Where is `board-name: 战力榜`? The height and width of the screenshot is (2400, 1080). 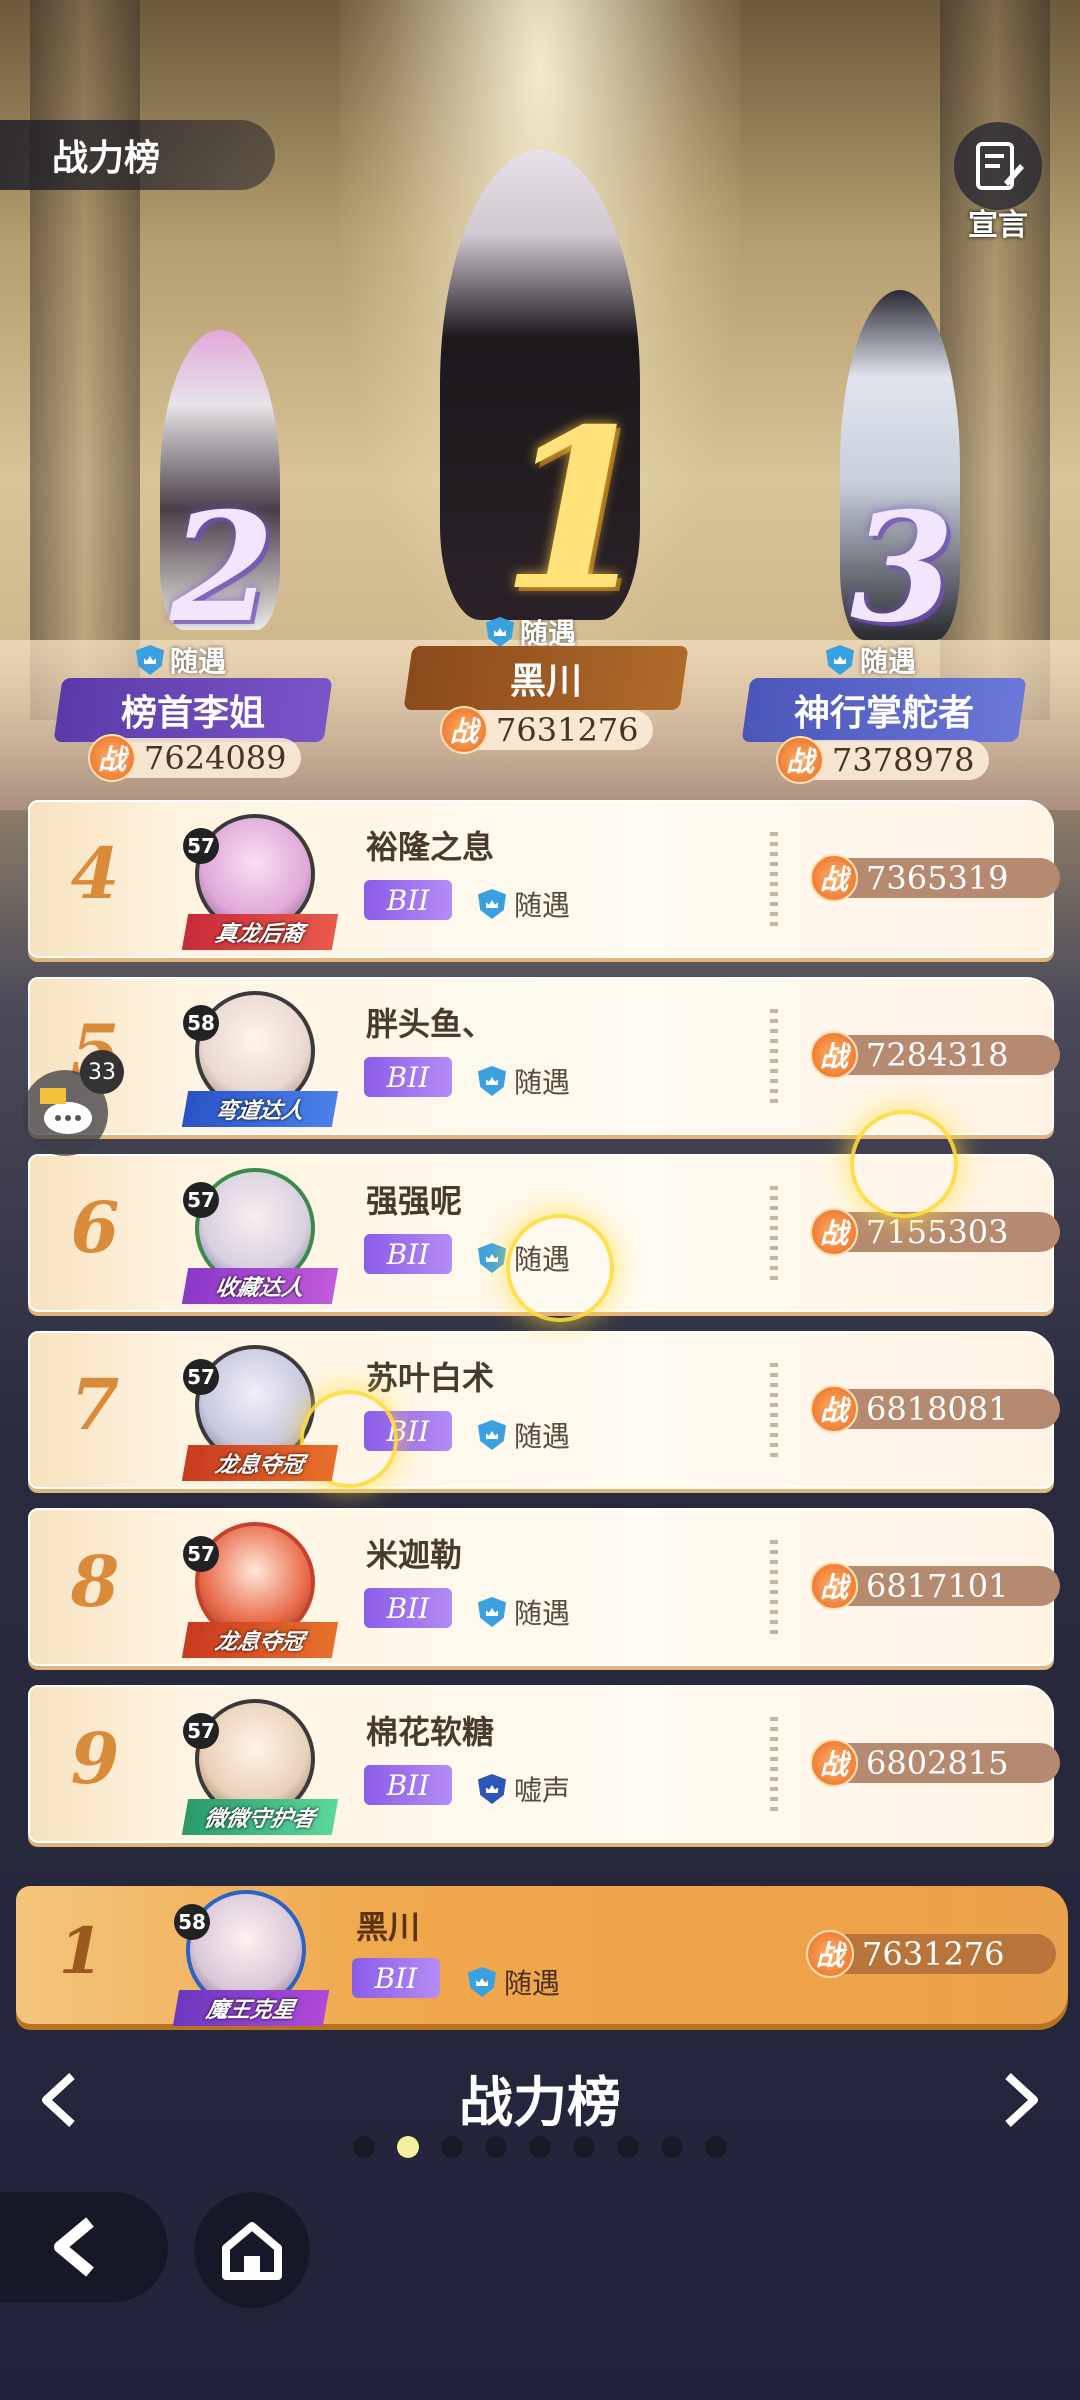
board-name: 战力榜 is located at coordinates (540, 2102).